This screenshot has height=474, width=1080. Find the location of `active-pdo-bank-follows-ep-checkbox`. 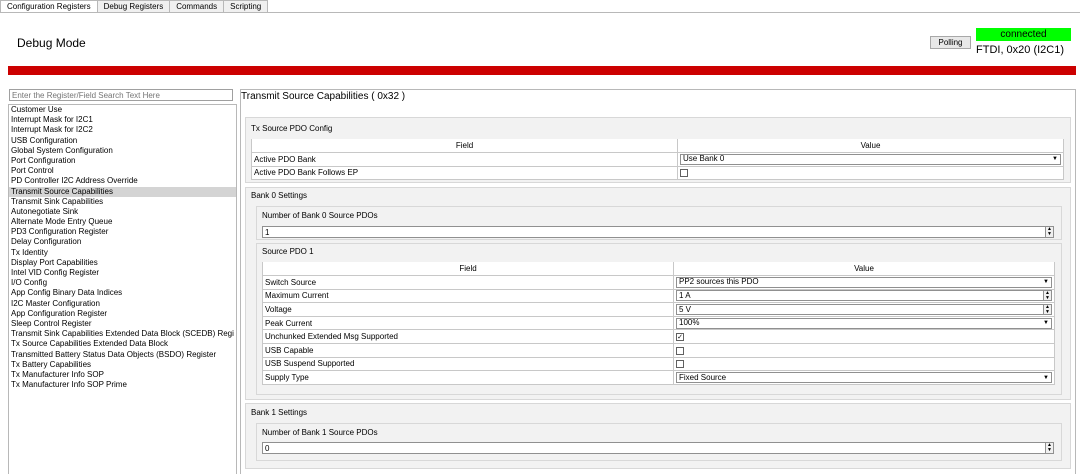

active-pdo-bank-follows-ep-checkbox is located at coordinates (684, 173).